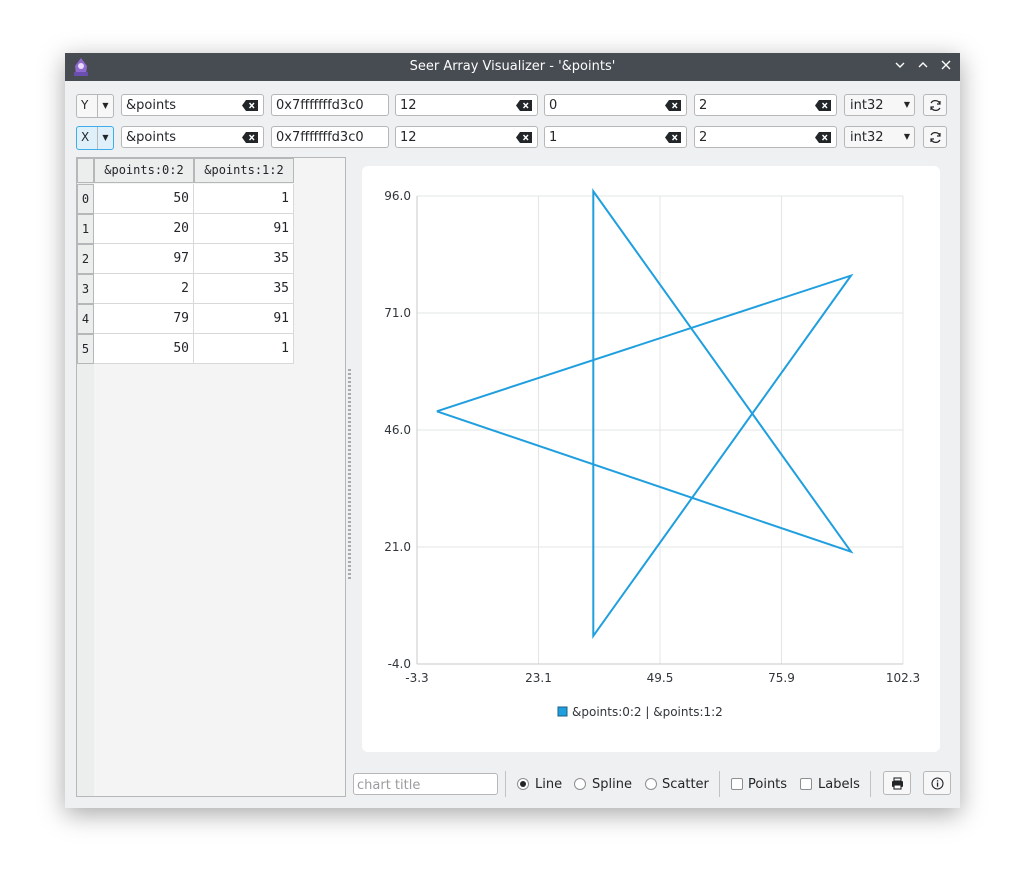 This screenshot has height=885, width=1025. I want to click on splitter-handle, so click(349, 474).